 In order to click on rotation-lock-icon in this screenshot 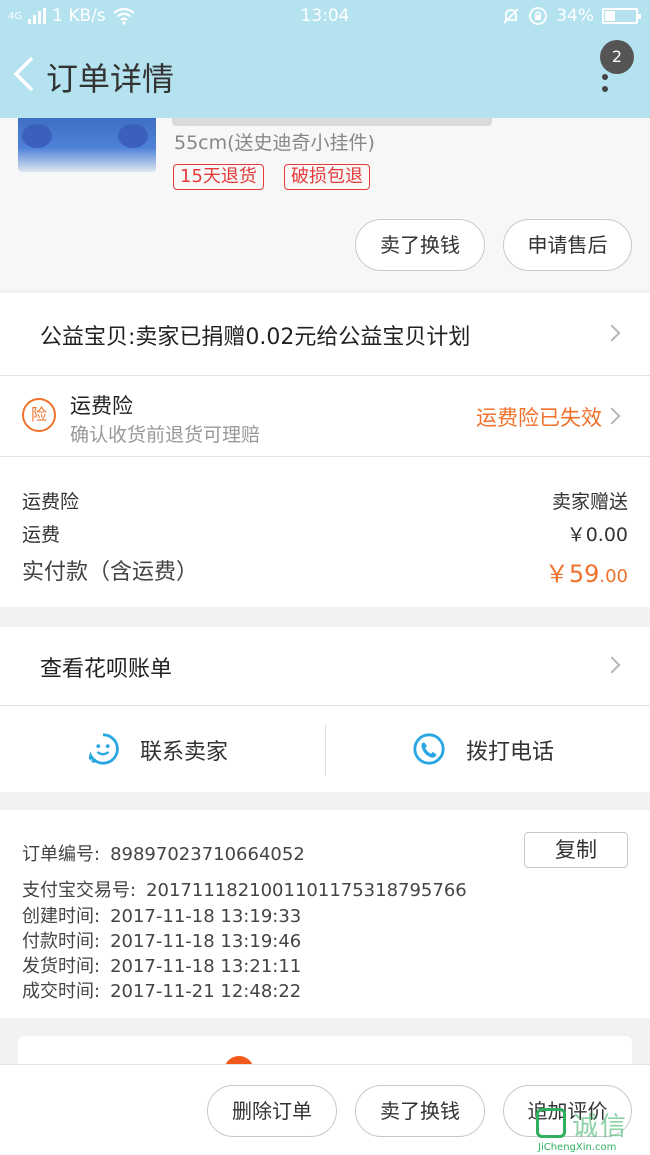, I will do `click(538, 16)`.